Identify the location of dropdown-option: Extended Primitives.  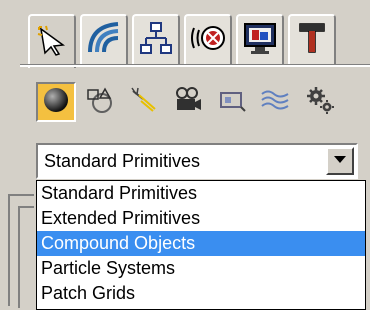
(201, 218).